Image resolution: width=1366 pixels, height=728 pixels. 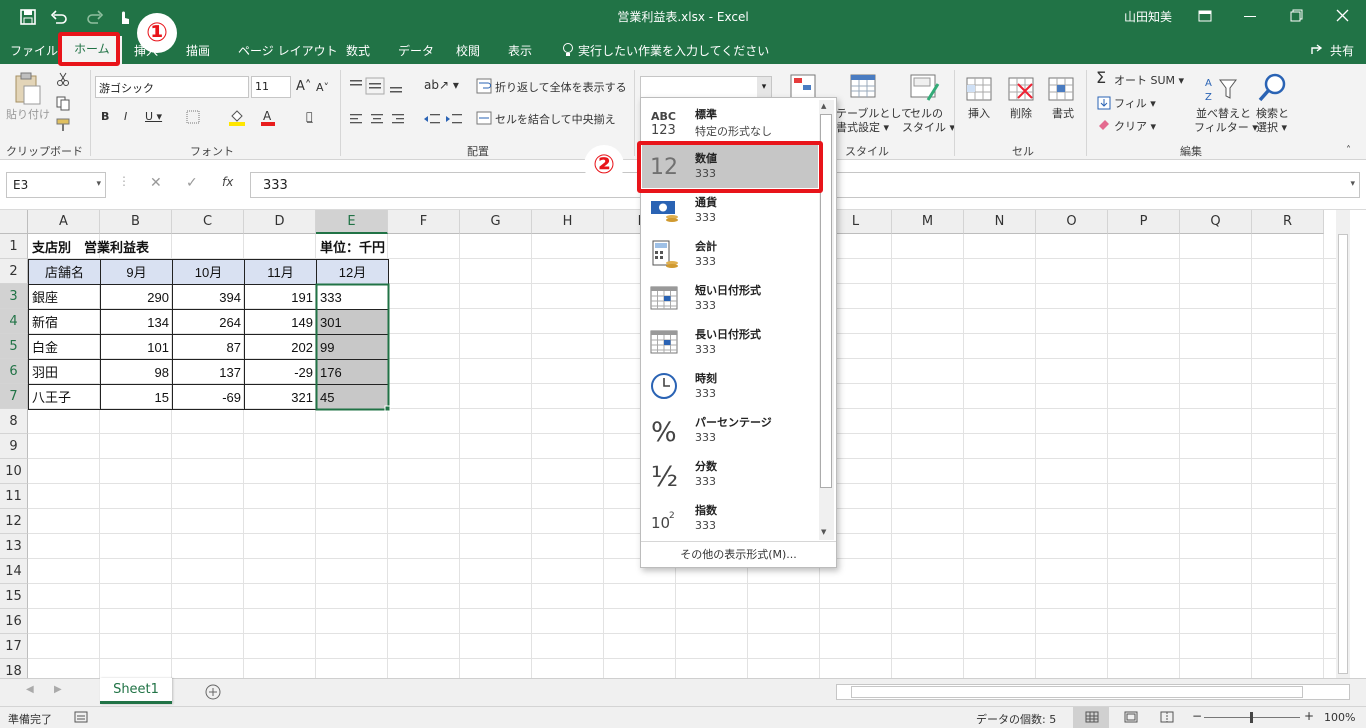 What do you see at coordinates (303, 87) in the screenshot?
I see `increase-font-icon: A˄` at bounding box center [303, 87].